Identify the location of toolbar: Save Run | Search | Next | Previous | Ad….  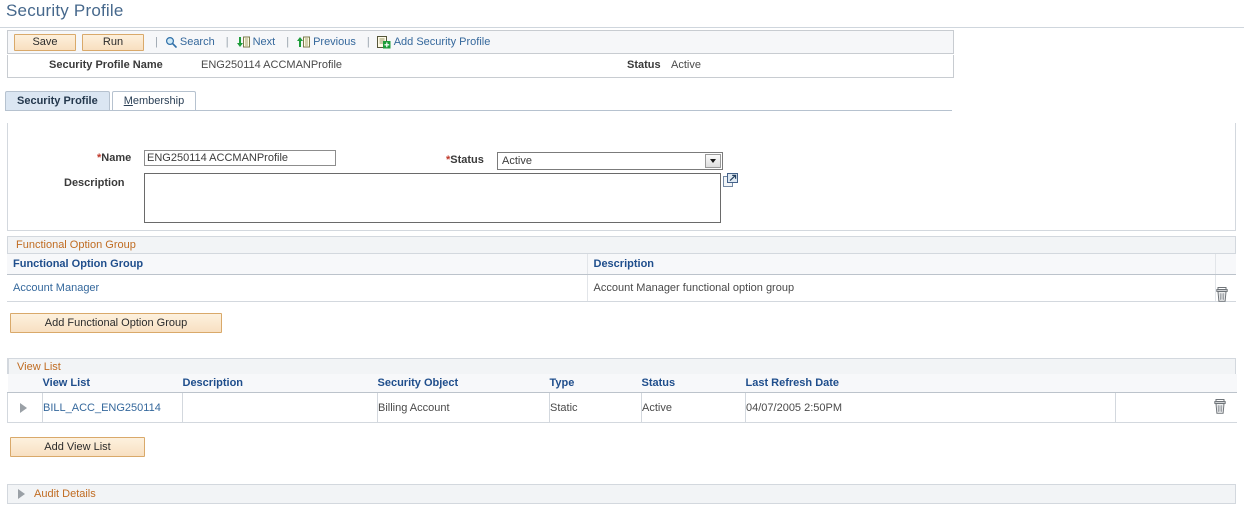
(480, 42).